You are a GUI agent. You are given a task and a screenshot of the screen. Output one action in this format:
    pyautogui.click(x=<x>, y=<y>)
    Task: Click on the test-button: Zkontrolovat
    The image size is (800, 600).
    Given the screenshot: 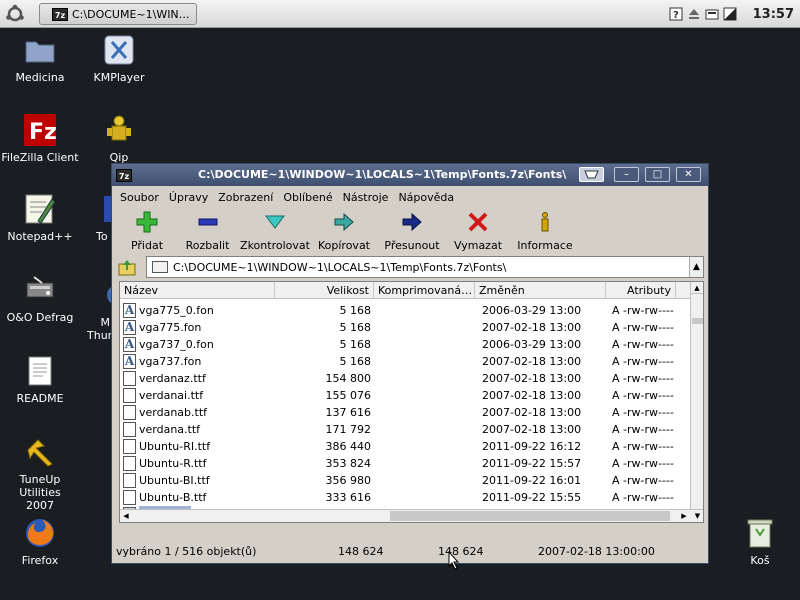 What is the action you would take?
    pyautogui.click(x=275, y=233)
    